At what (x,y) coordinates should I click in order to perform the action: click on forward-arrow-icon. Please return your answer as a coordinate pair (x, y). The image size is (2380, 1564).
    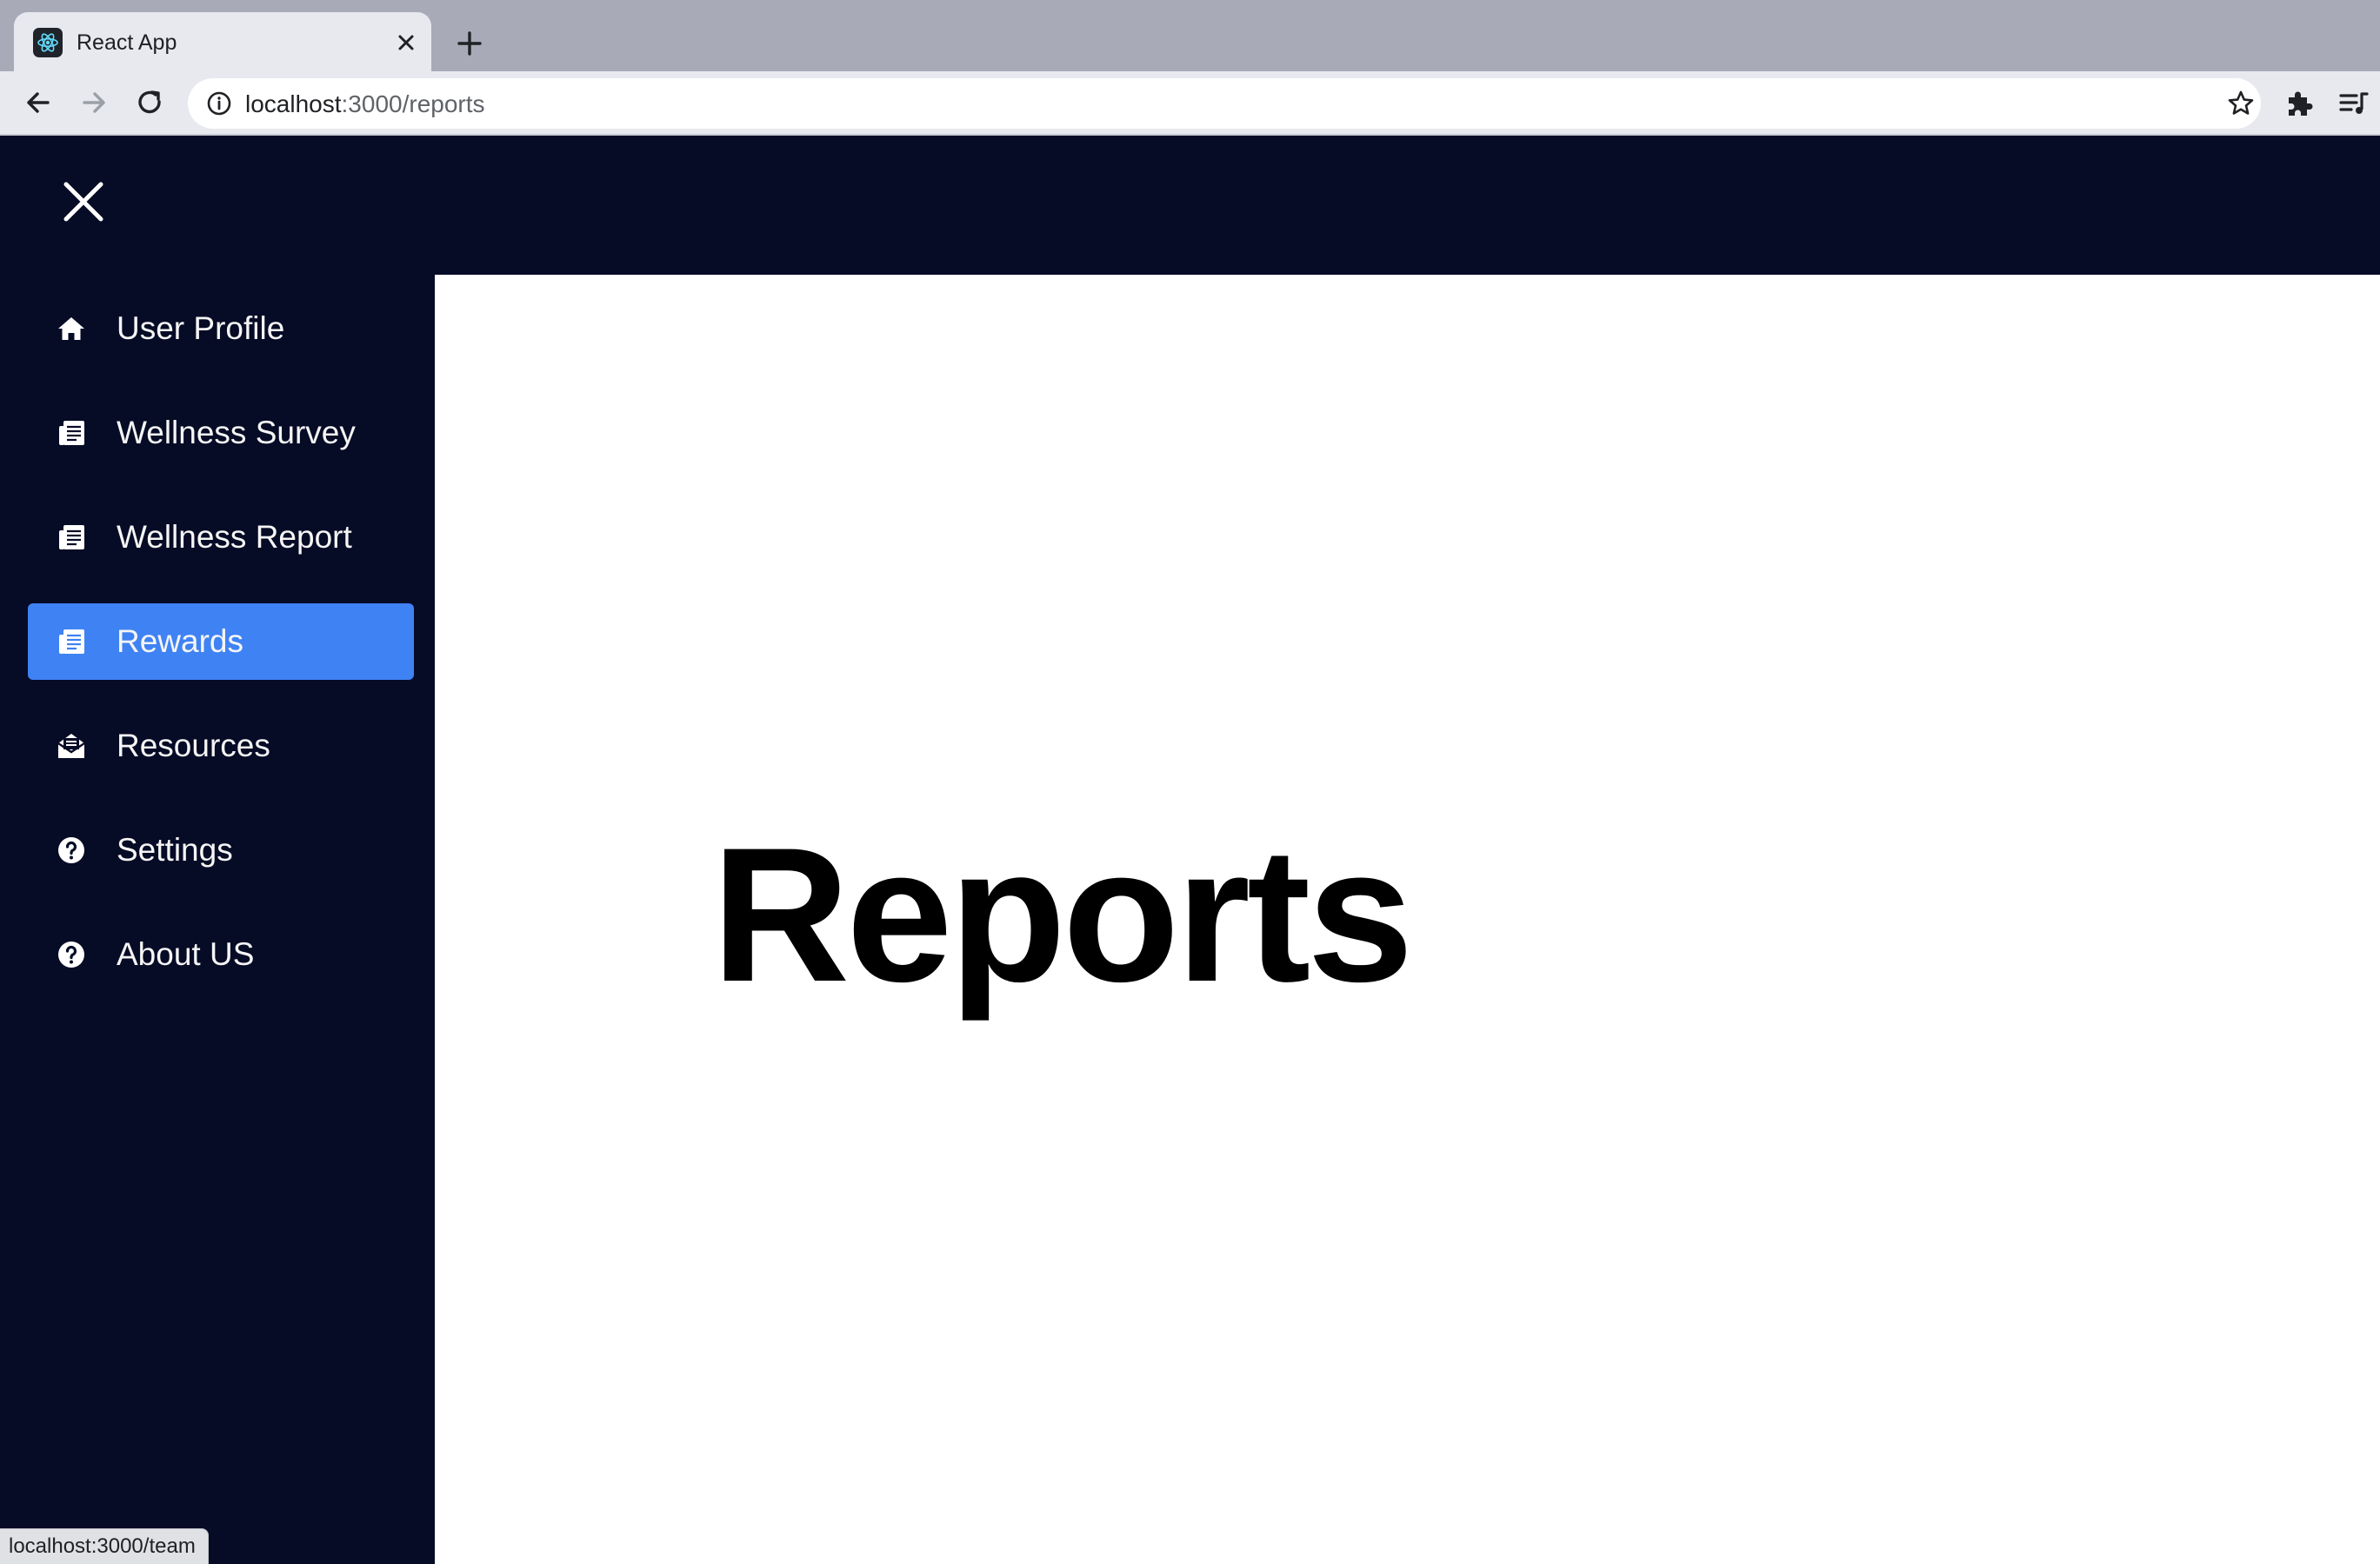
    Looking at the image, I should click on (94, 102).